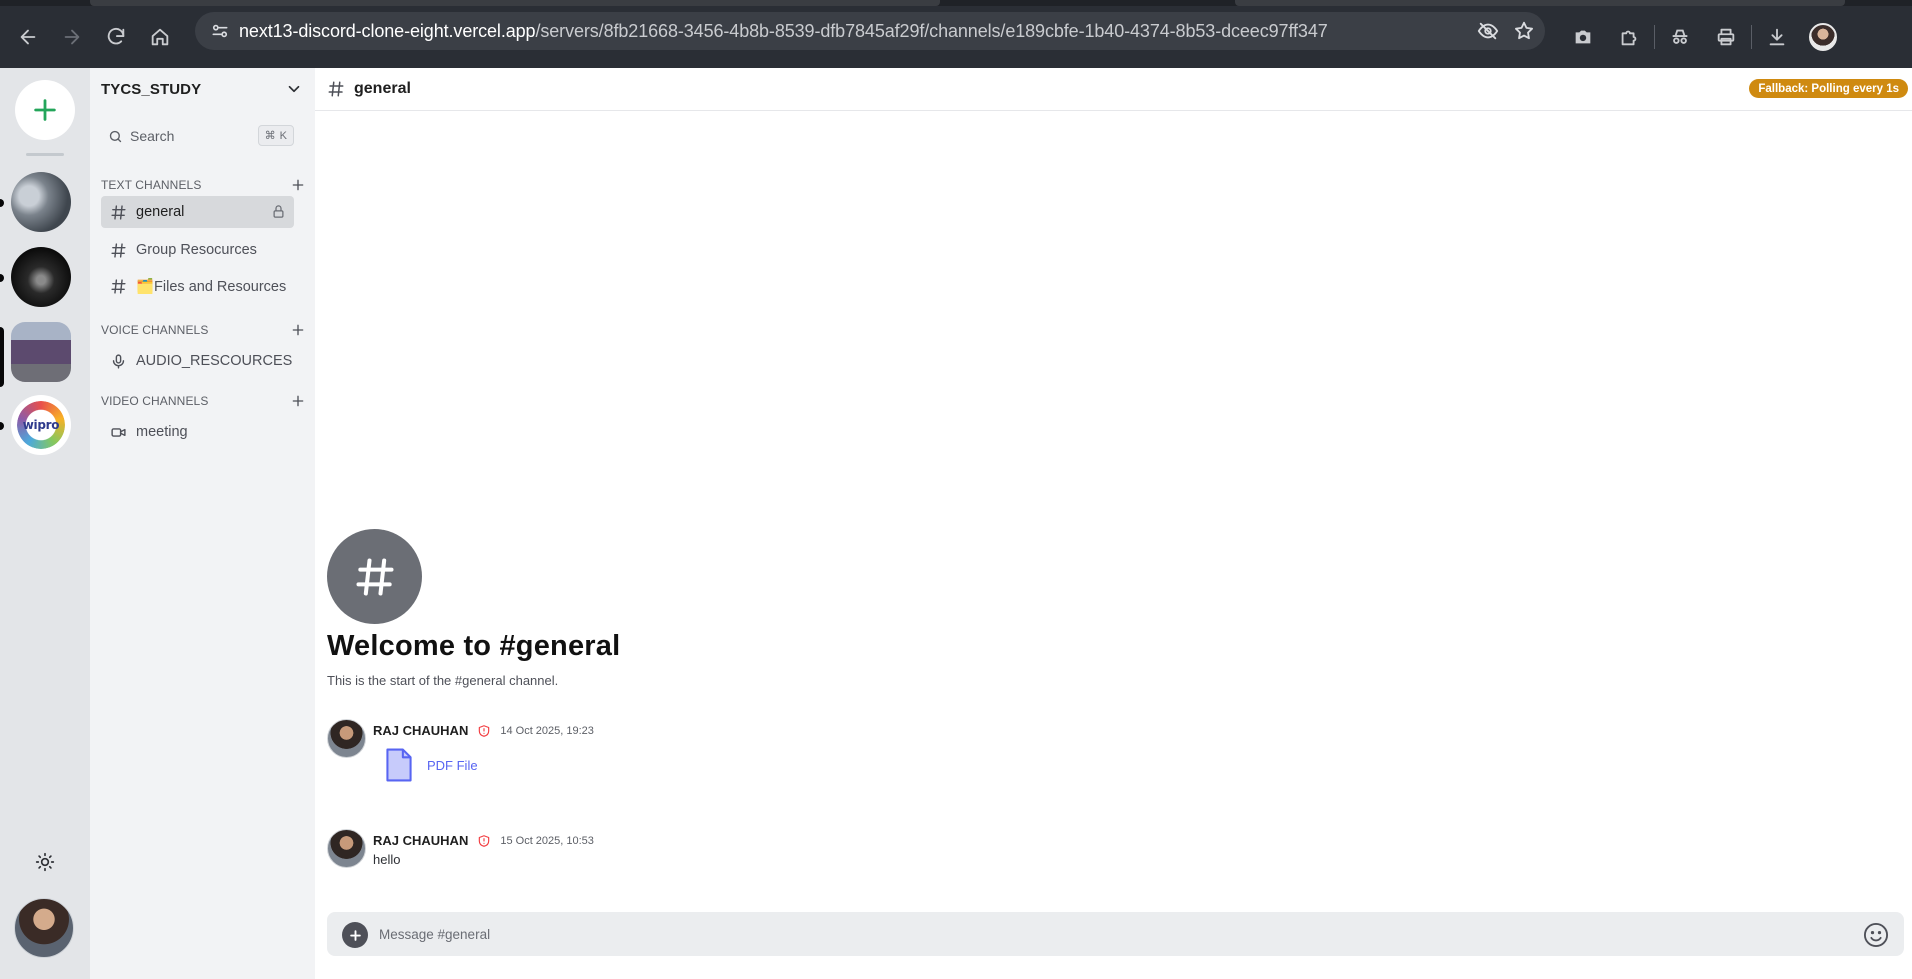 Image resolution: width=1912 pixels, height=979 pixels. What do you see at coordinates (152, 136) in the screenshot?
I see `search-label: Search` at bounding box center [152, 136].